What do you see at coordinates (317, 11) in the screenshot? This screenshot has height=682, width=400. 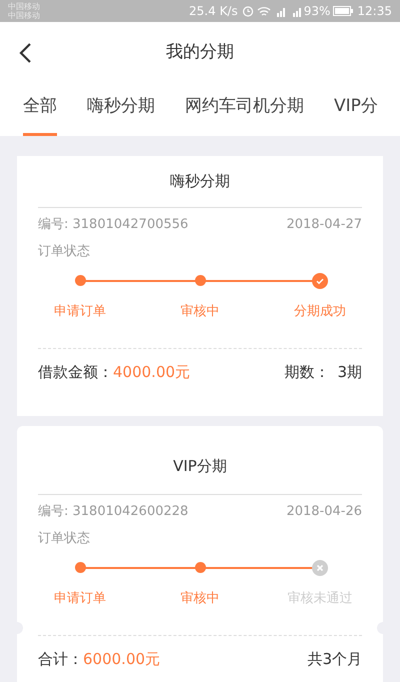 I see `battery-percent: 93%` at bounding box center [317, 11].